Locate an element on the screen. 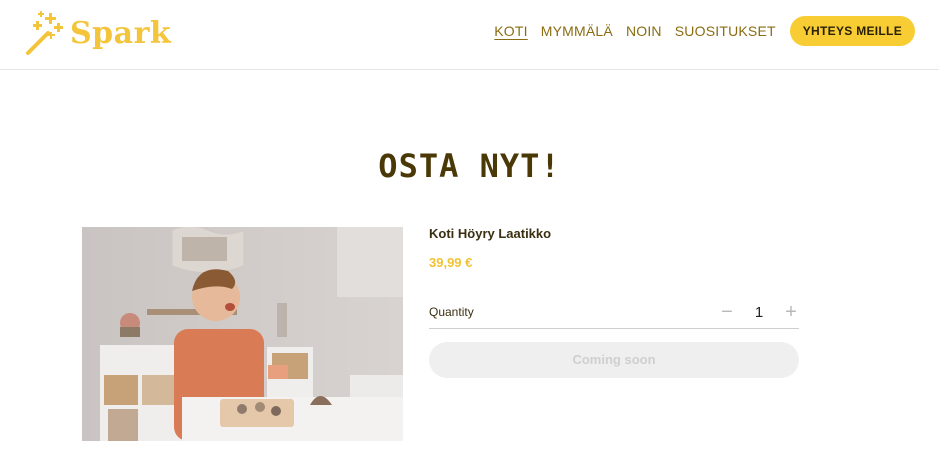  nav-link-koti: KOTI is located at coordinates (510, 31).